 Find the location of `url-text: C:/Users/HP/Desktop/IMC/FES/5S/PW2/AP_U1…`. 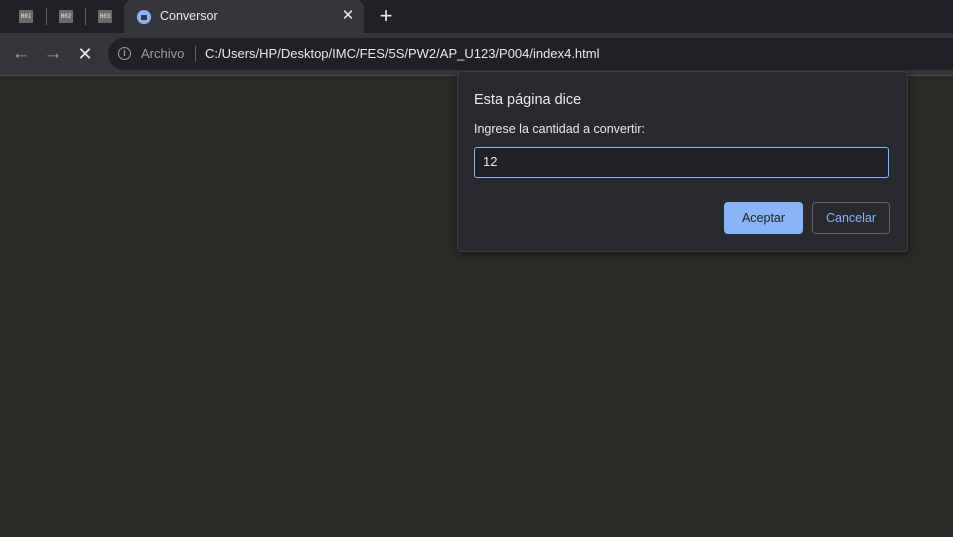

url-text: C:/Users/HP/Desktop/IMC/FES/5S/PW2/AP_U1… is located at coordinates (402, 53).